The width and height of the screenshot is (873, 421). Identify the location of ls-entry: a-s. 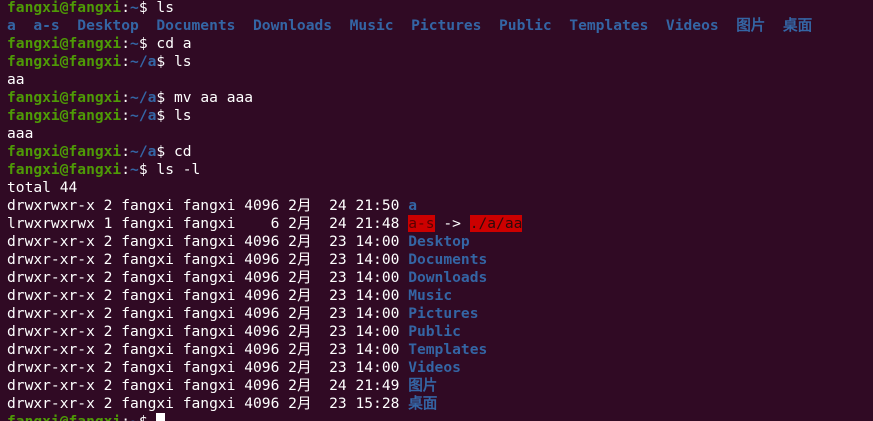
(46, 25).